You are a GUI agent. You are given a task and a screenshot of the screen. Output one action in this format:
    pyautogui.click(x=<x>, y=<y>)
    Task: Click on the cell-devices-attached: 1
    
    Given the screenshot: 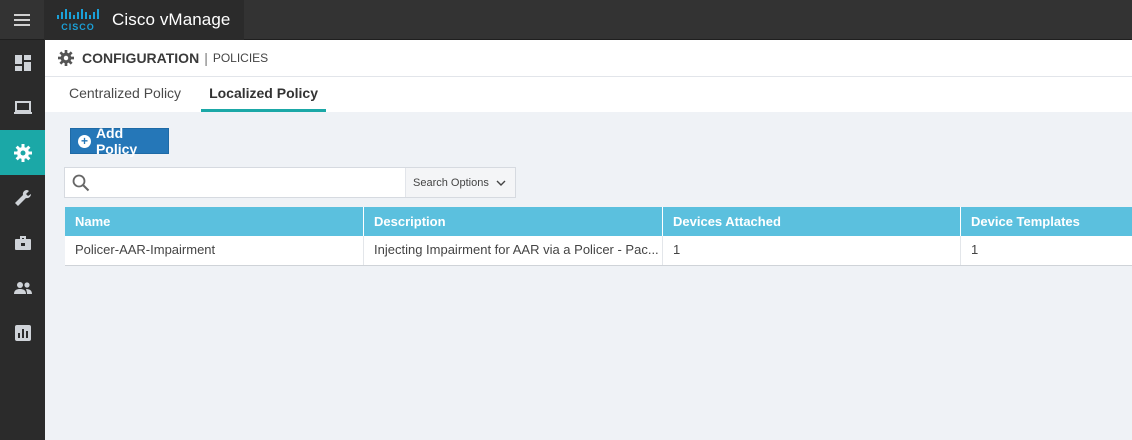 What is the action you would take?
    pyautogui.click(x=812, y=250)
    